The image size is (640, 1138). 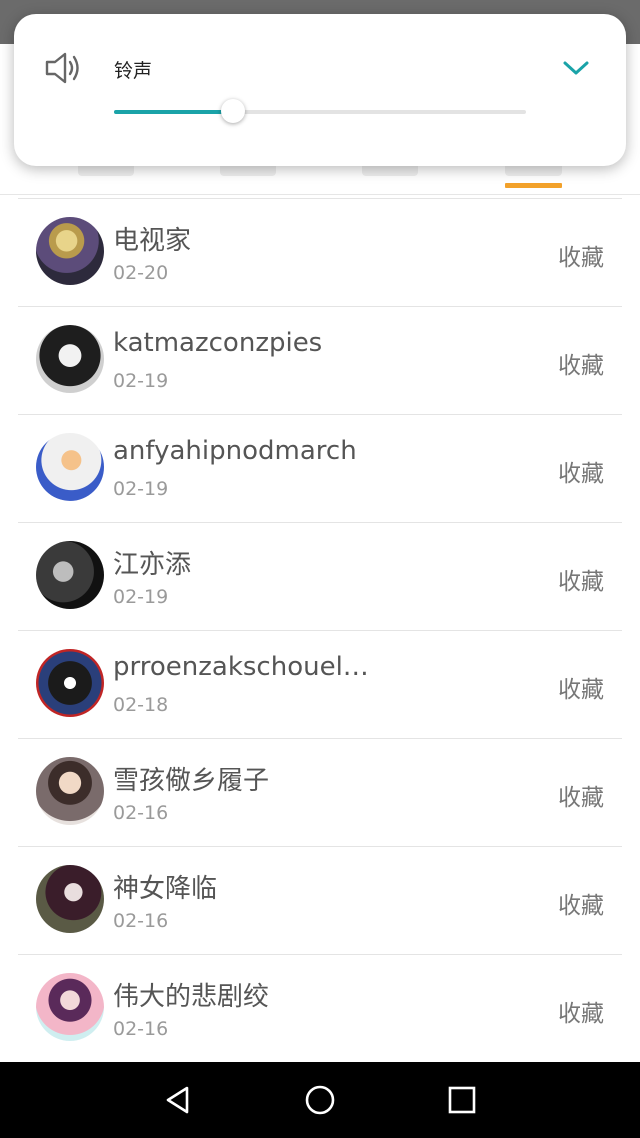 I want to click on chevron-down-icon, so click(x=576, y=68).